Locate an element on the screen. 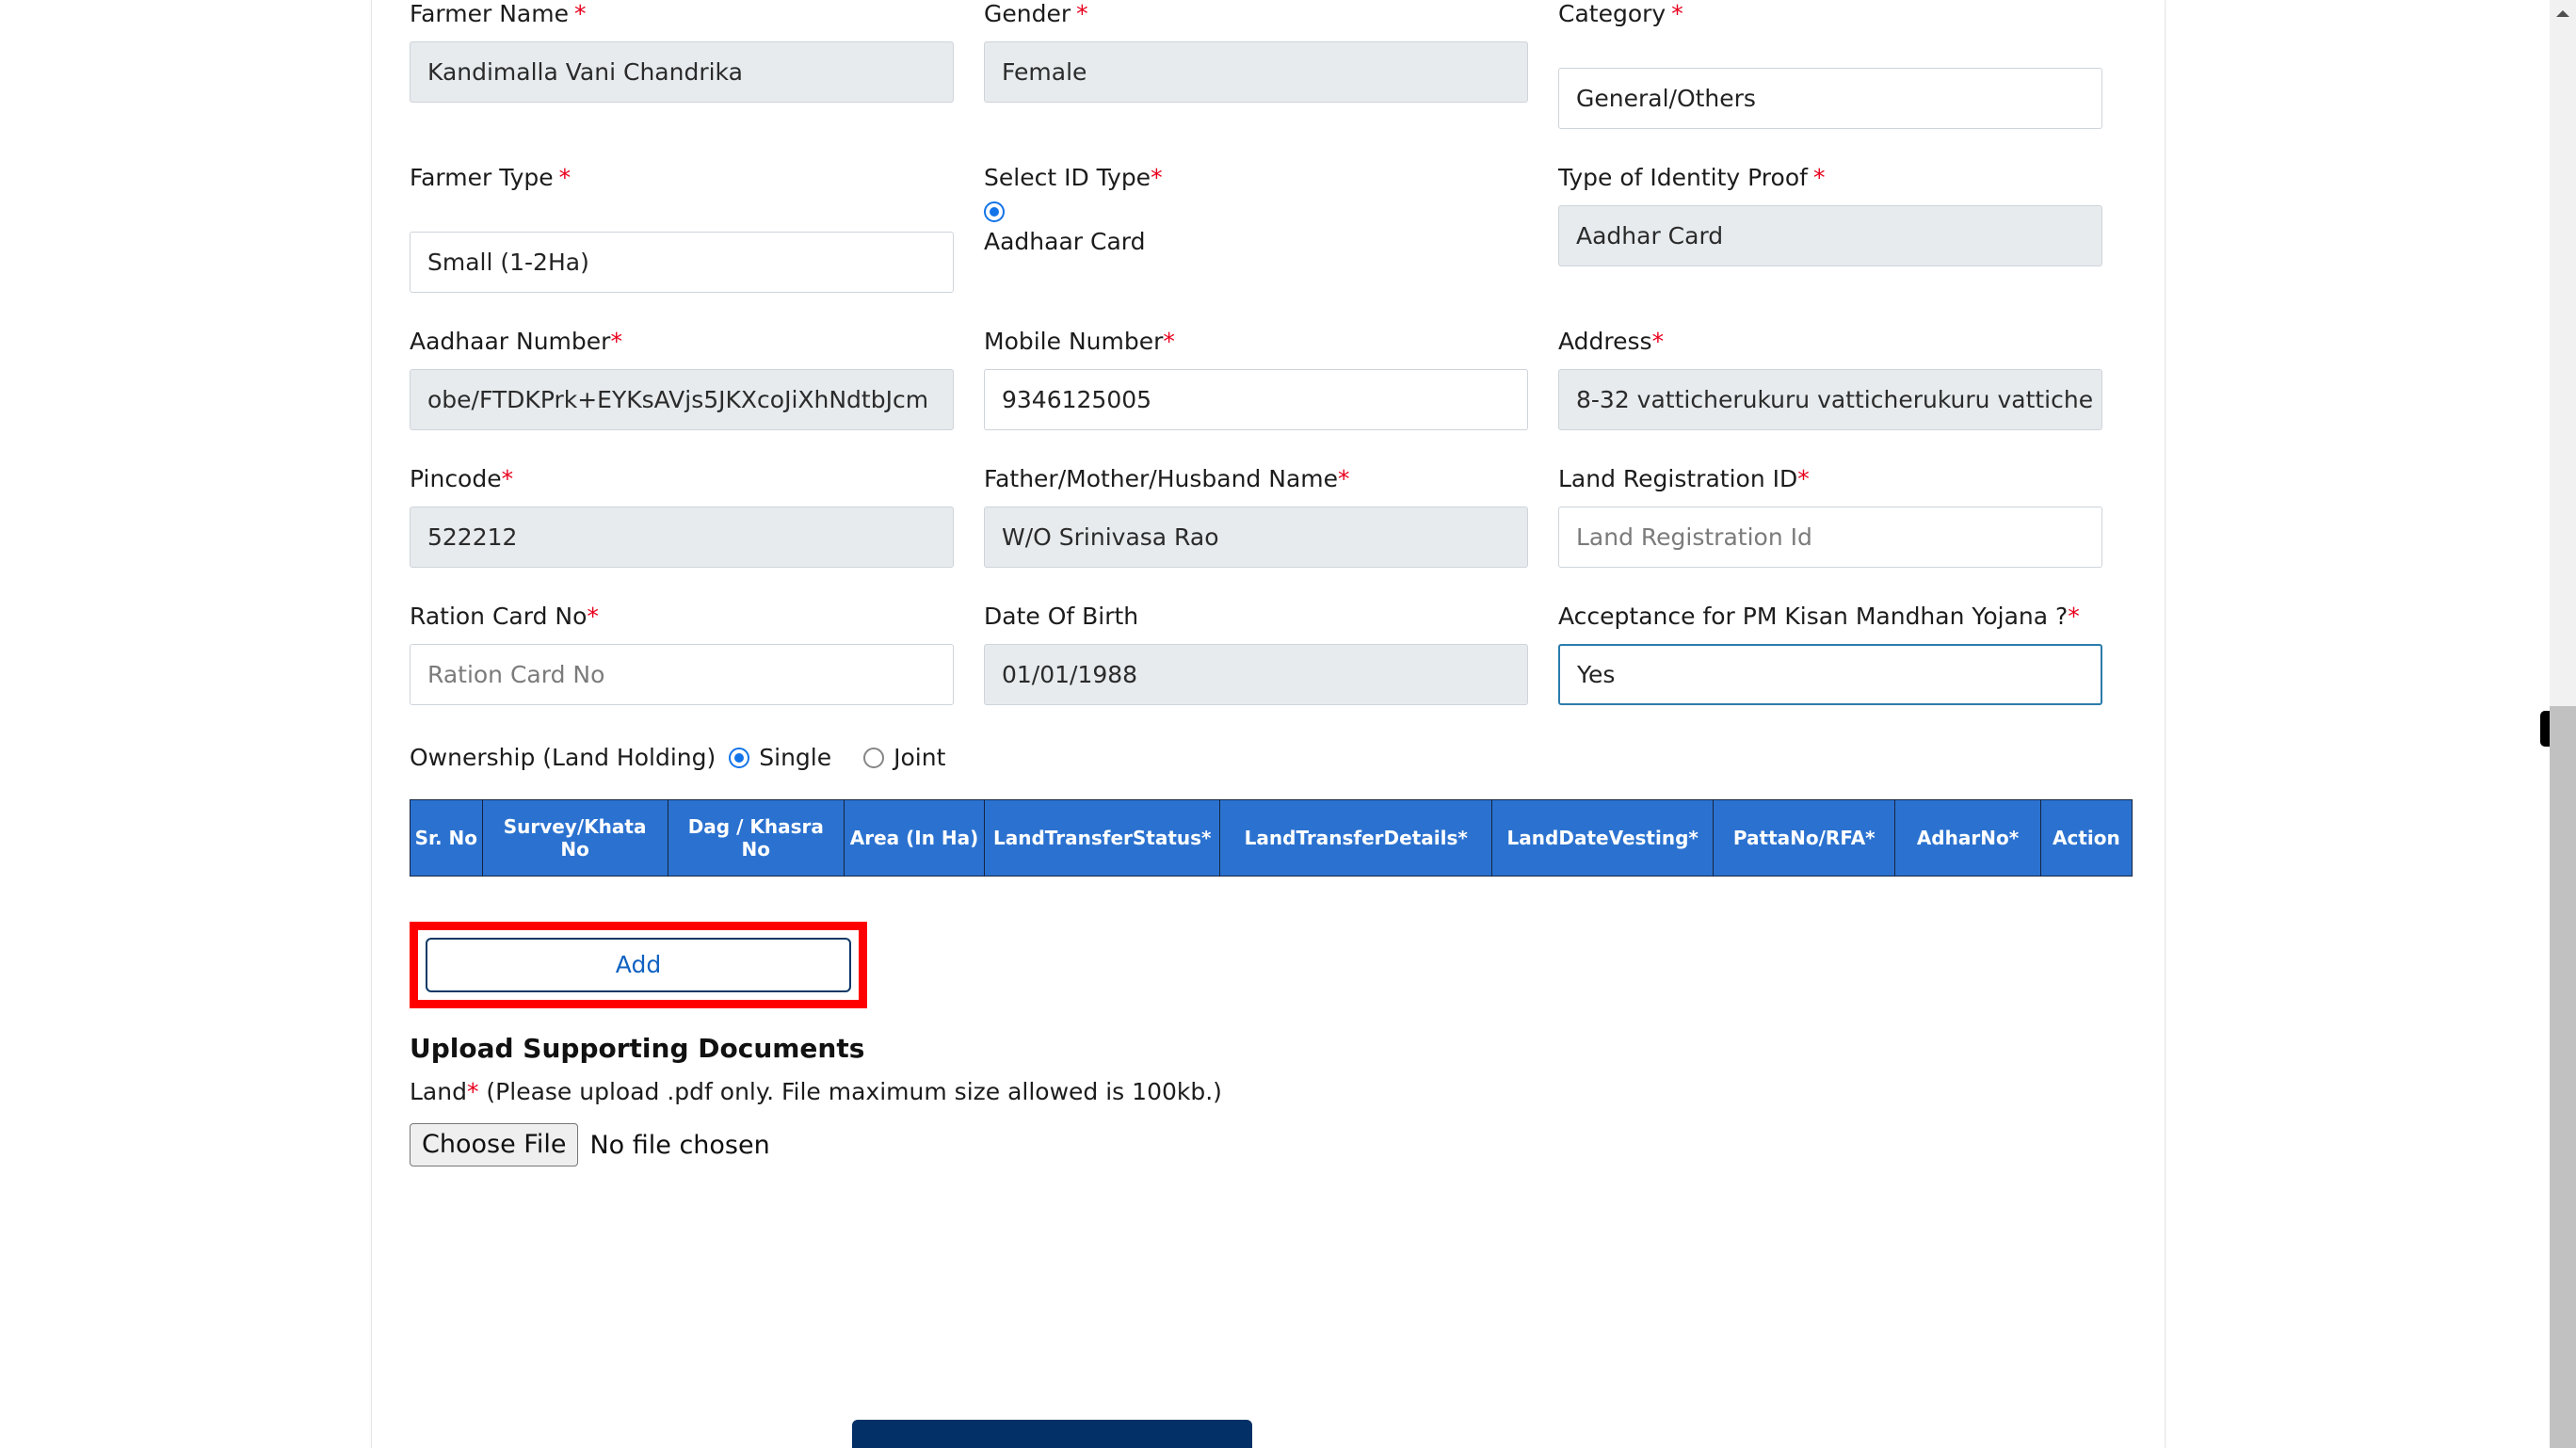  land-table-header-cell: AdharNo* is located at coordinates (1967, 838).